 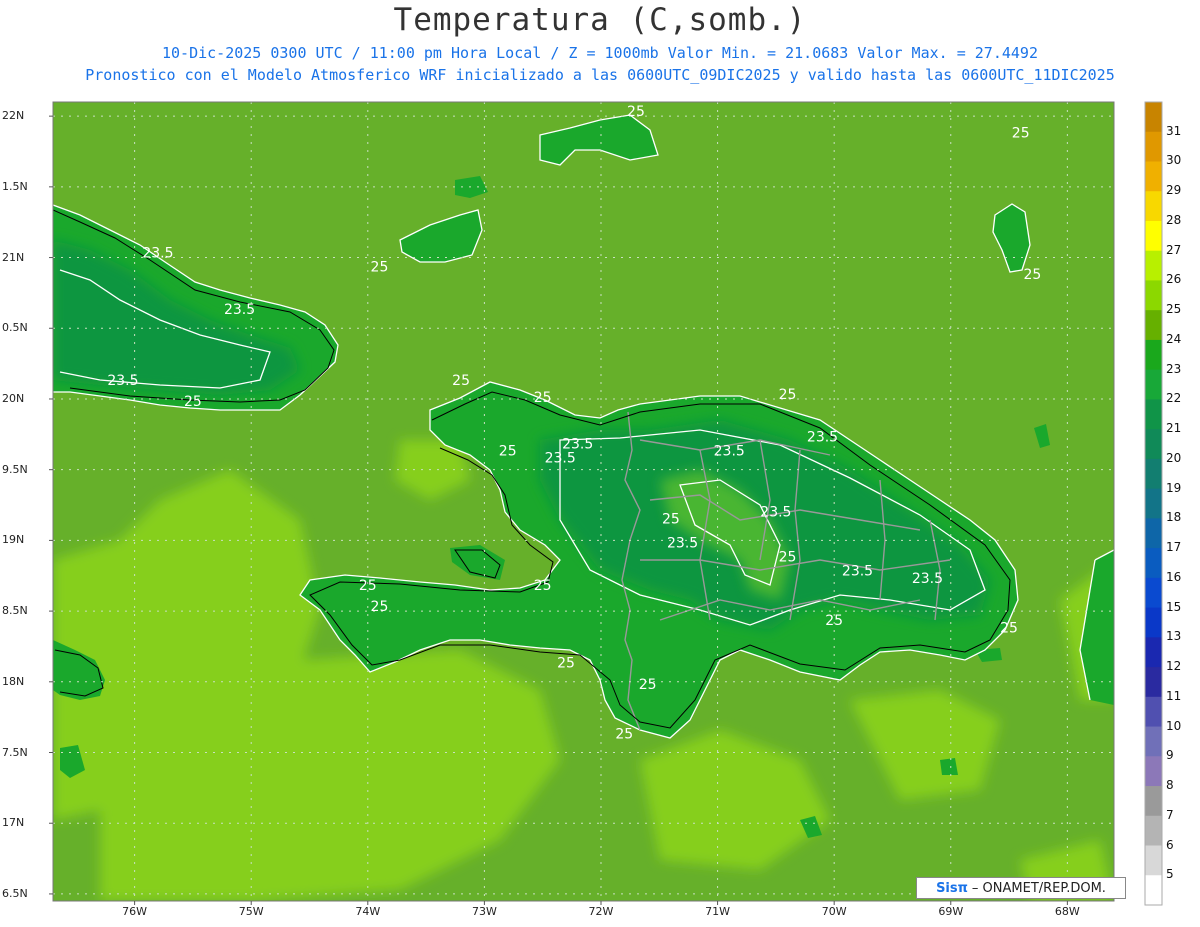 I want to click on colorbar-label: 9, so click(x=1170, y=755).